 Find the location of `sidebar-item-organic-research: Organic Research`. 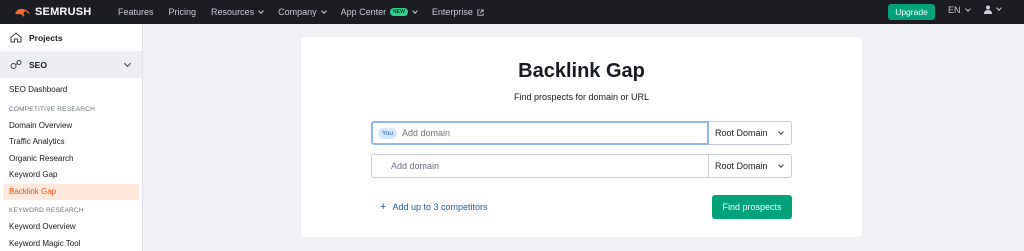

sidebar-item-organic-research: Organic Research is located at coordinates (71, 159).